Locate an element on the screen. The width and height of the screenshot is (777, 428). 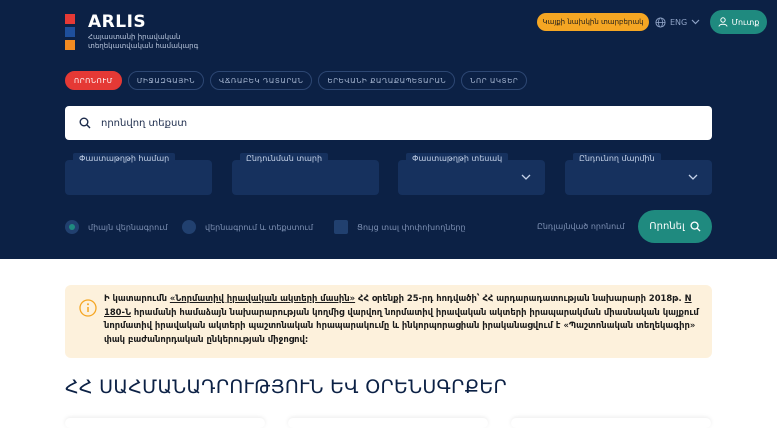
document-number-label: Փաստաթղթի համար is located at coordinates (124, 158).